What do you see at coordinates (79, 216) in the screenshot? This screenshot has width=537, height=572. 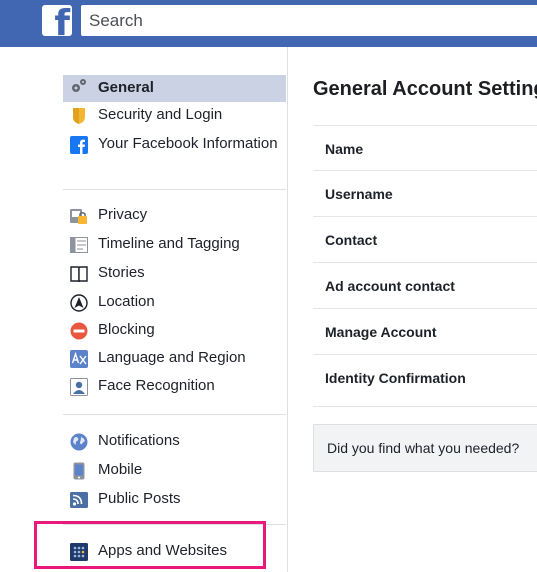 I see `privacy-lock-icon` at bounding box center [79, 216].